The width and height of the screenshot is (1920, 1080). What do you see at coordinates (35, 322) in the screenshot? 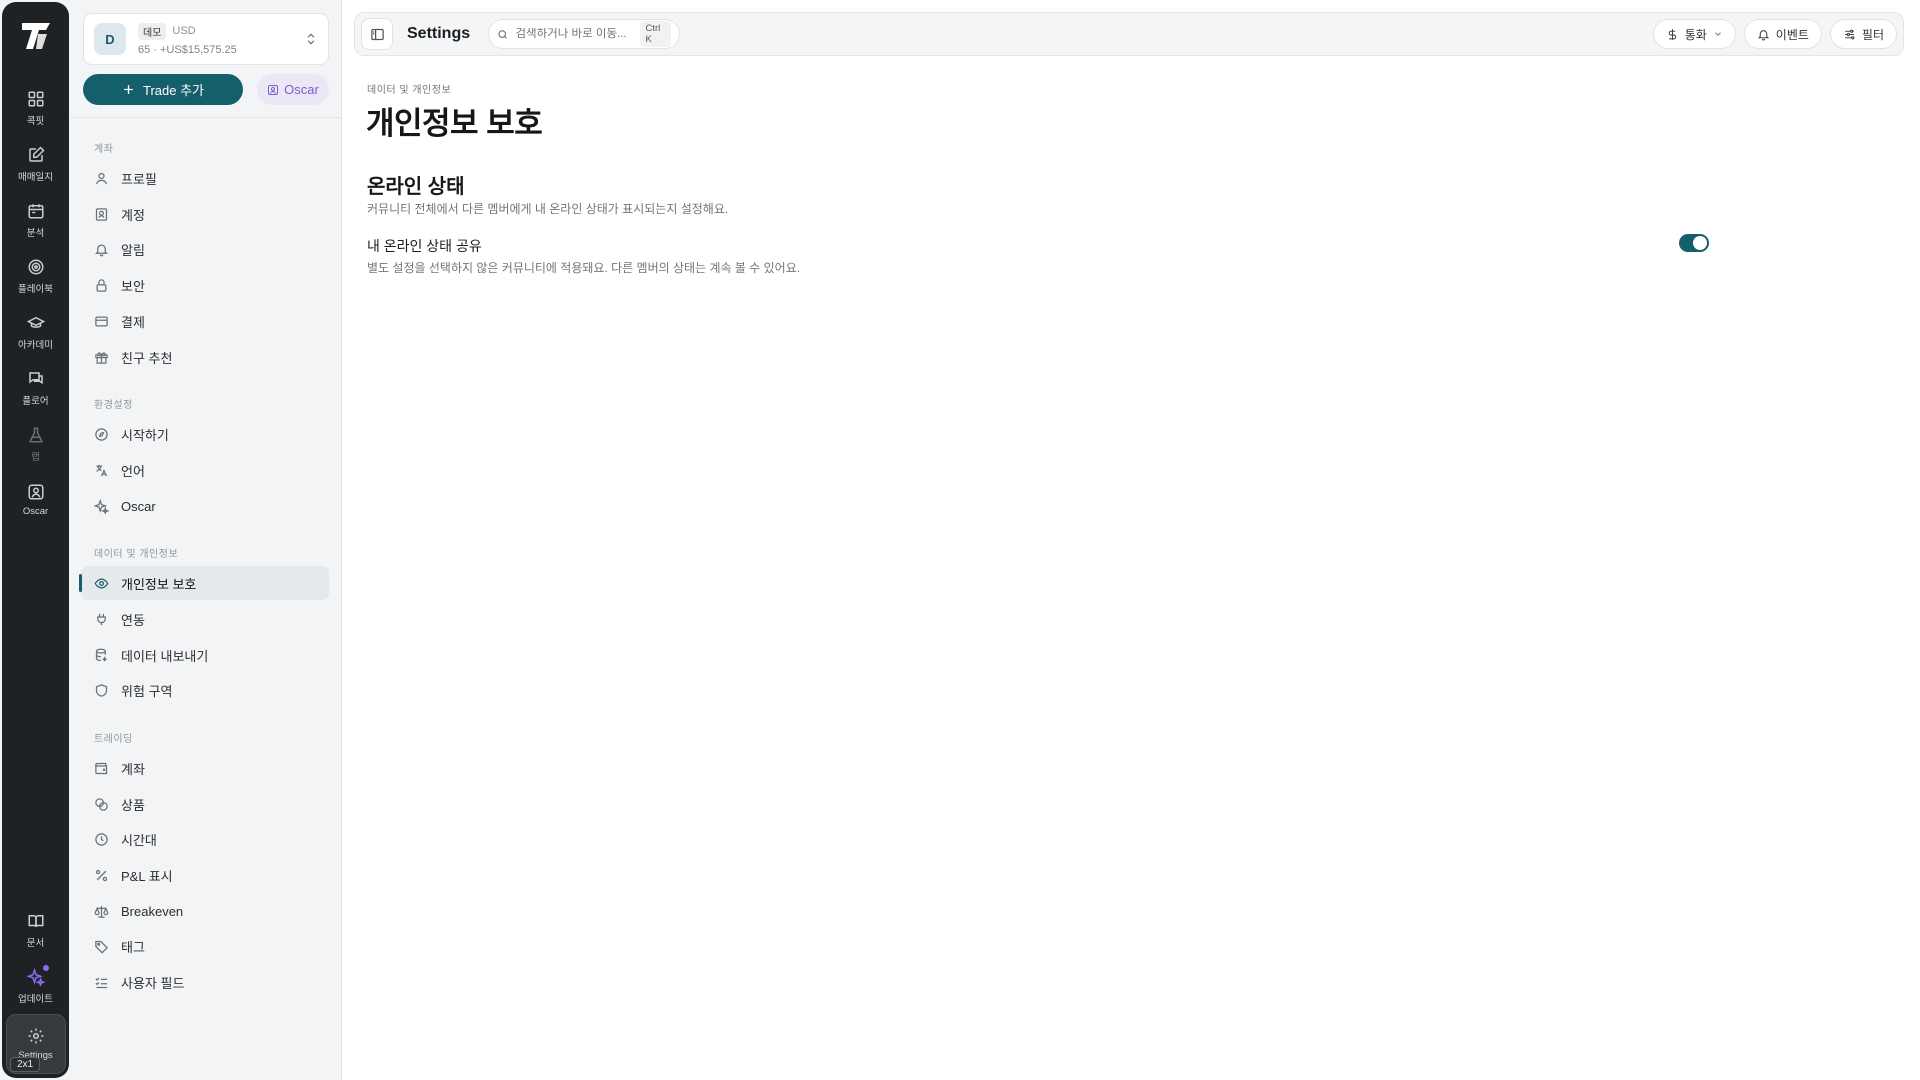
I see `graduation-icon` at bounding box center [35, 322].